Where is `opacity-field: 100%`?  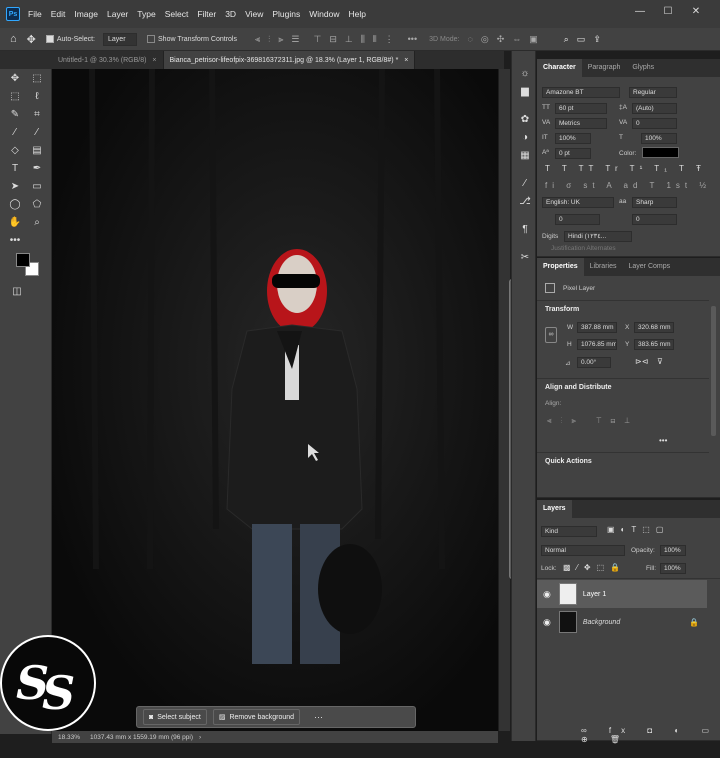
opacity-field: 100% is located at coordinates (673, 550).